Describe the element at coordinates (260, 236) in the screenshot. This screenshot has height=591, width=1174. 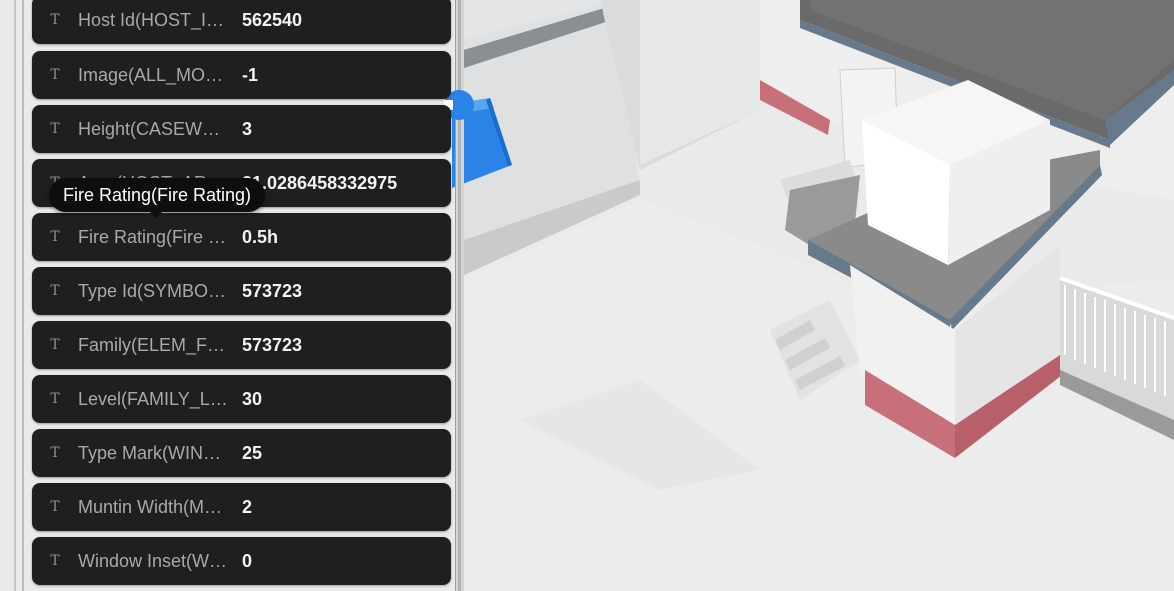
I see `property-value: 0.5h` at that location.